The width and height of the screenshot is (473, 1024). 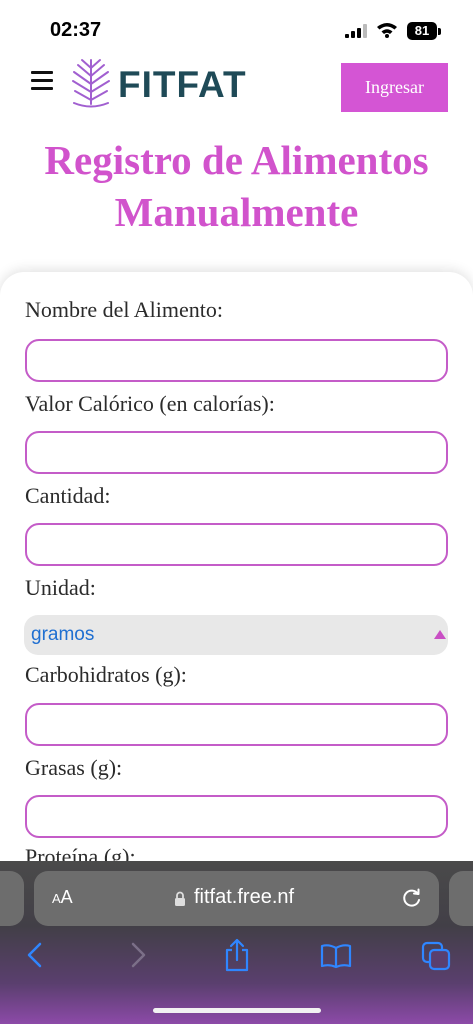 What do you see at coordinates (237, 955) in the screenshot?
I see `share-icon` at bounding box center [237, 955].